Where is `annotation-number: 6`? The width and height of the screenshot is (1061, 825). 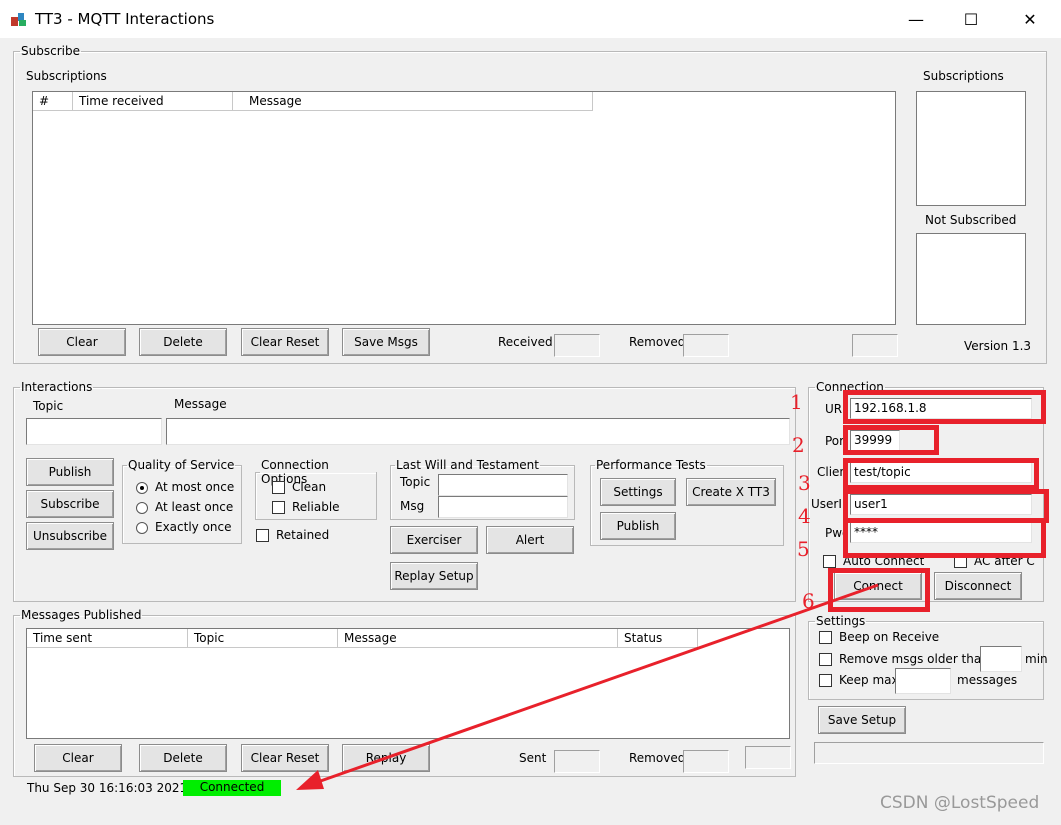
annotation-number: 6 is located at coordinates (808, 601).